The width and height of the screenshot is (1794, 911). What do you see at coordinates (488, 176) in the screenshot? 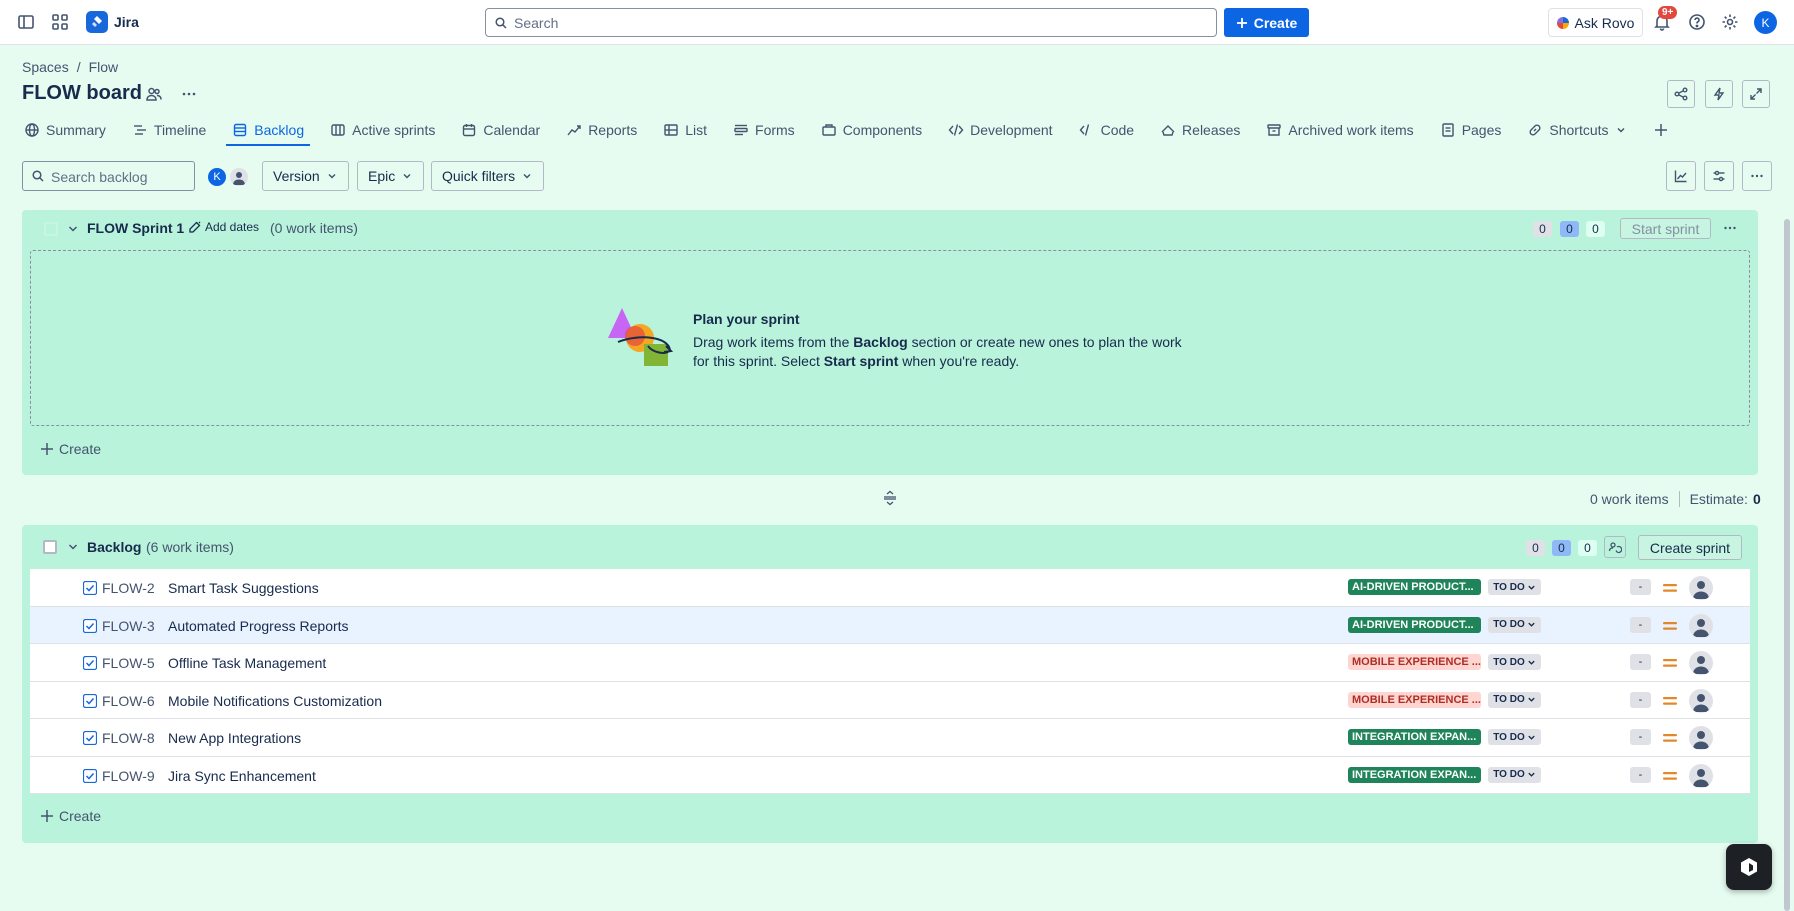
I see `quick-filters-button: Quick filters` at bounding box center [488, 176].